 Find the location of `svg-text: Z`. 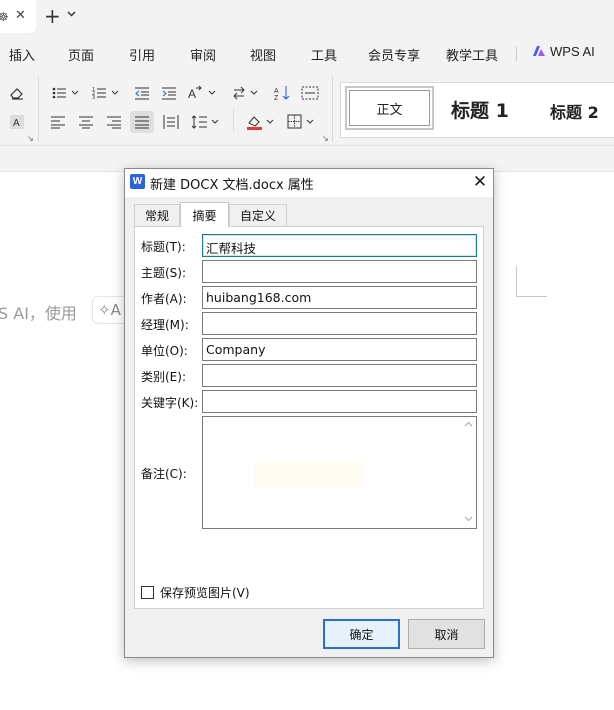

svg-text: Z is located at coordinates (276, 98).